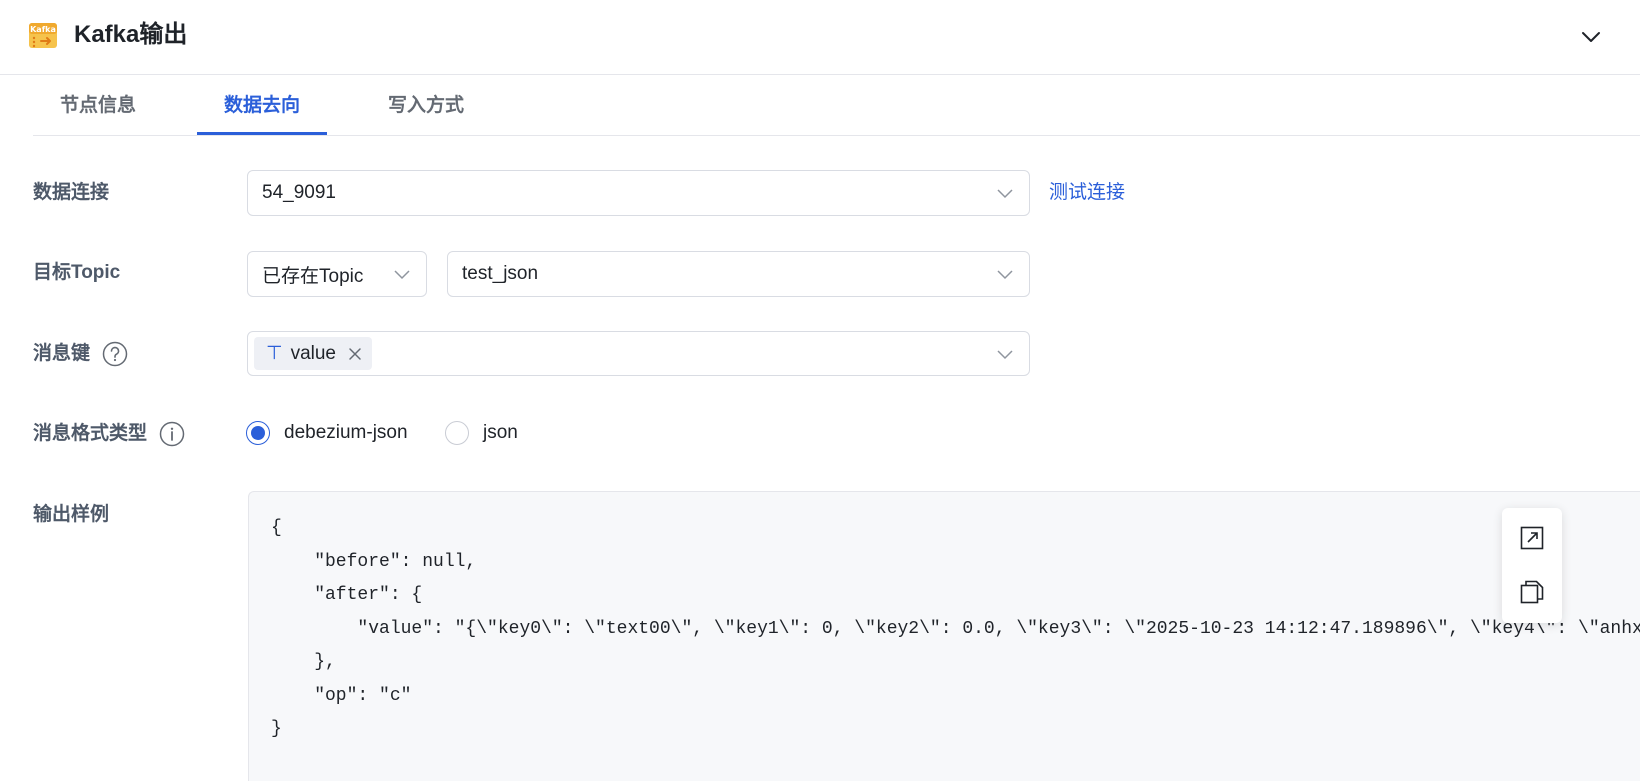  Describe the element at coordinates (172, 434) in the screenshot. I see `info-circle-icon` at that location.